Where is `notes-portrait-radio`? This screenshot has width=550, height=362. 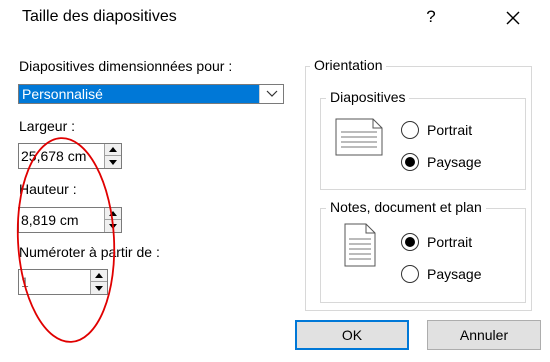
notes-portrait-radio is located at coordinates (410, 242).